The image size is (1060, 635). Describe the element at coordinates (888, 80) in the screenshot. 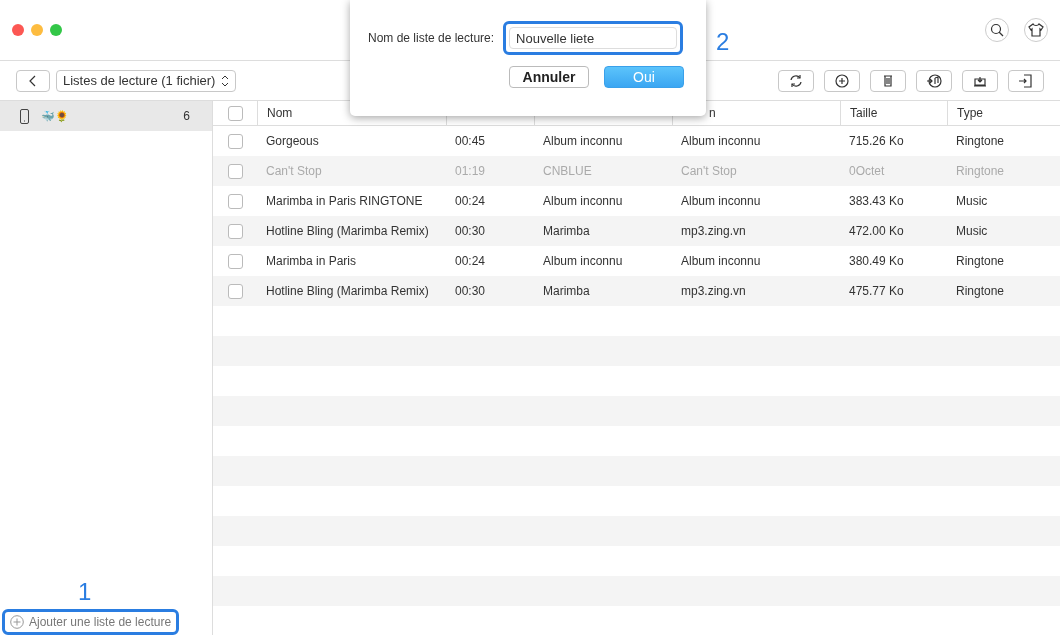

I see `trash-button` at that location.